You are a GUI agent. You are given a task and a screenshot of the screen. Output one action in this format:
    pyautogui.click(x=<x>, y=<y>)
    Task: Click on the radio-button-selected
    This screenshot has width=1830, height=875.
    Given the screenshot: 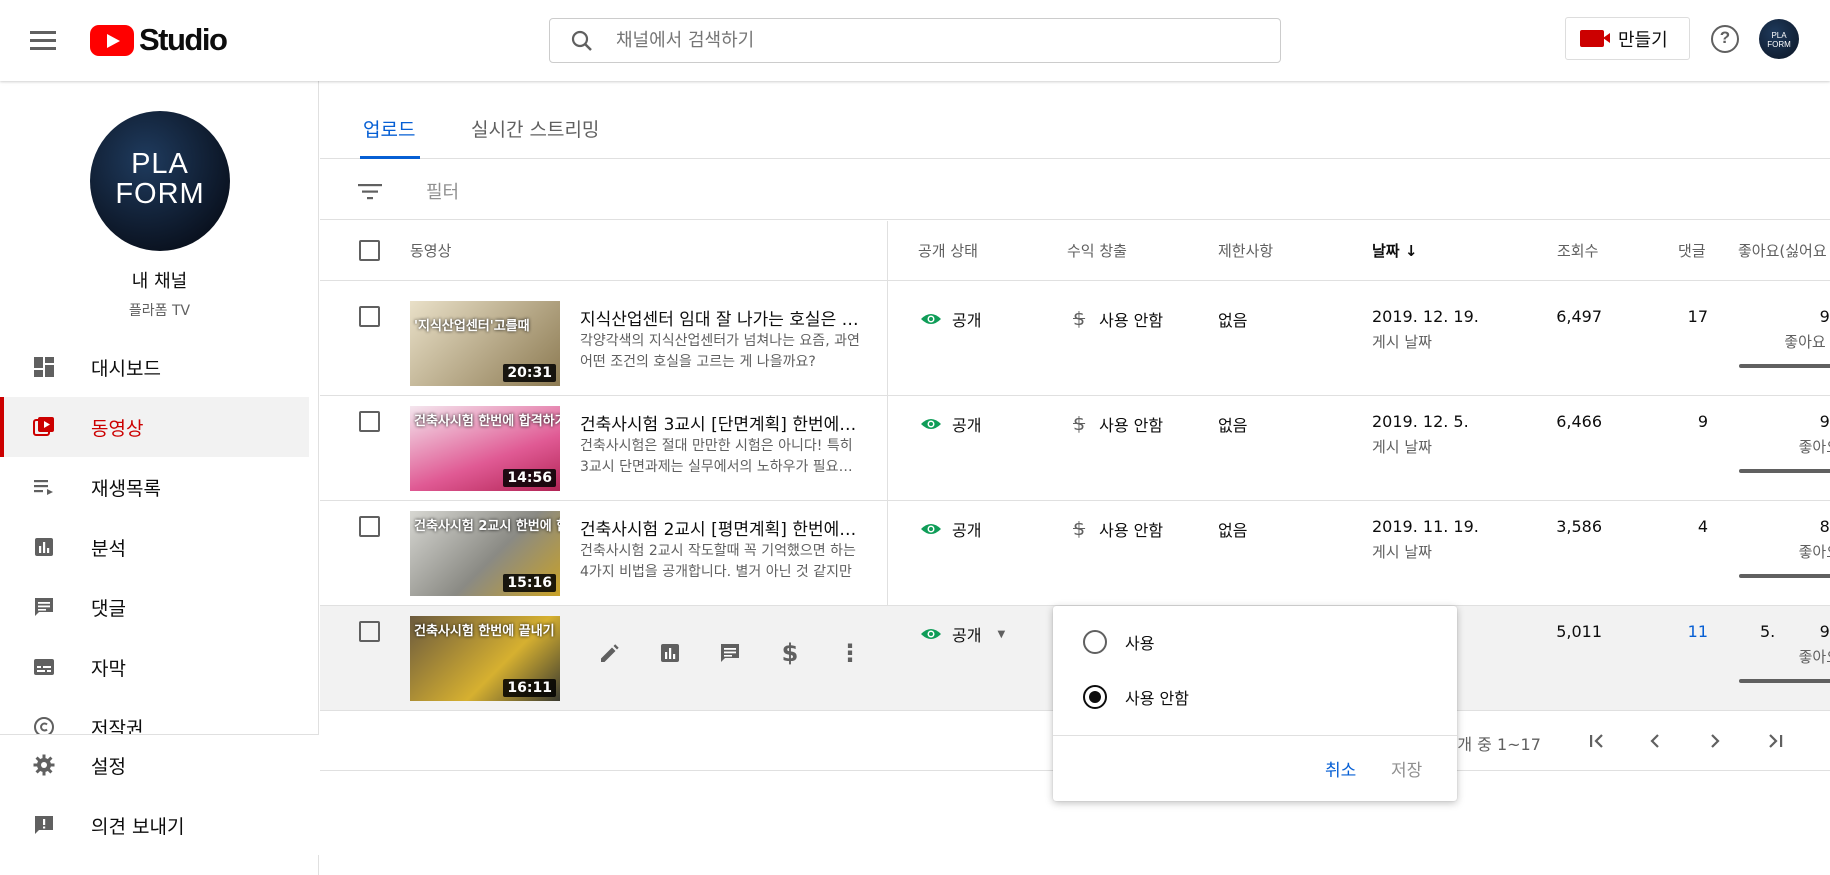 What is the action you would take?
    pyautogui.click(x=1095, y=697)
    